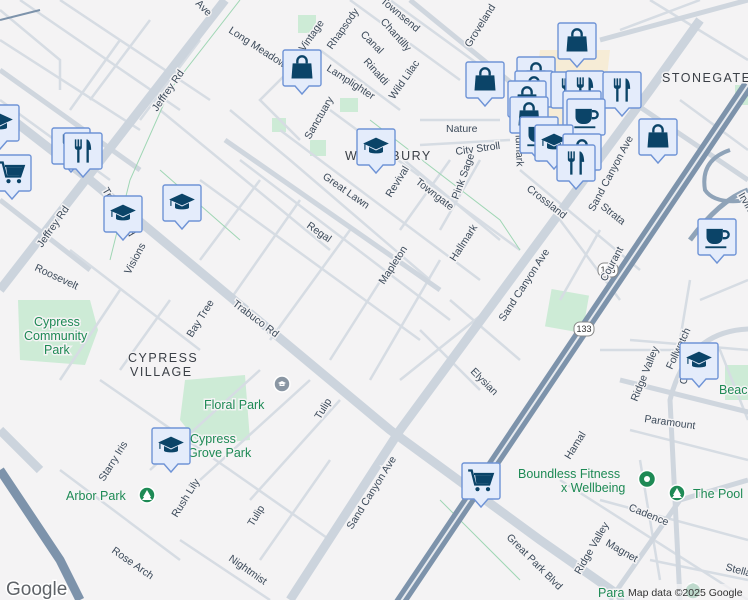 The image size is (748, 600). I want to click on street-label: Strata, so click(613, 214).